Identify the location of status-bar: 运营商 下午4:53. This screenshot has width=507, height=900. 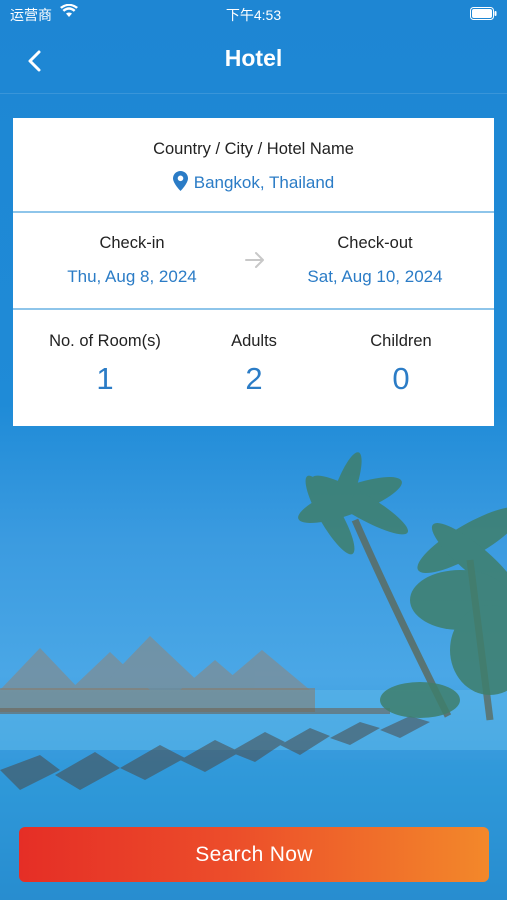
(253, 14).